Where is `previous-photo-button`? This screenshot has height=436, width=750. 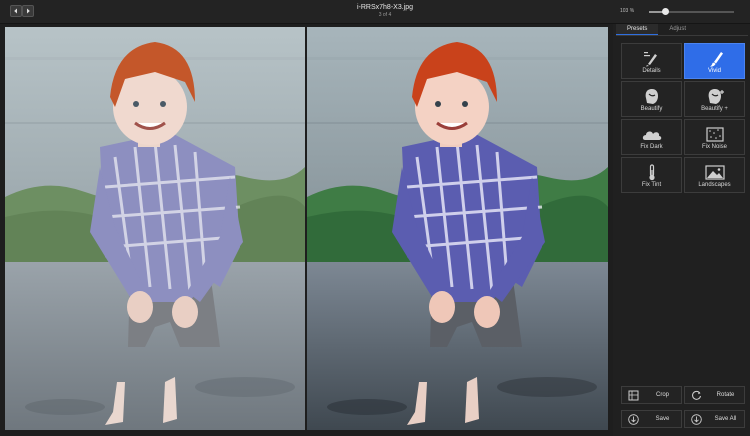 previous-photo-button is located at coordinates (16, 11).